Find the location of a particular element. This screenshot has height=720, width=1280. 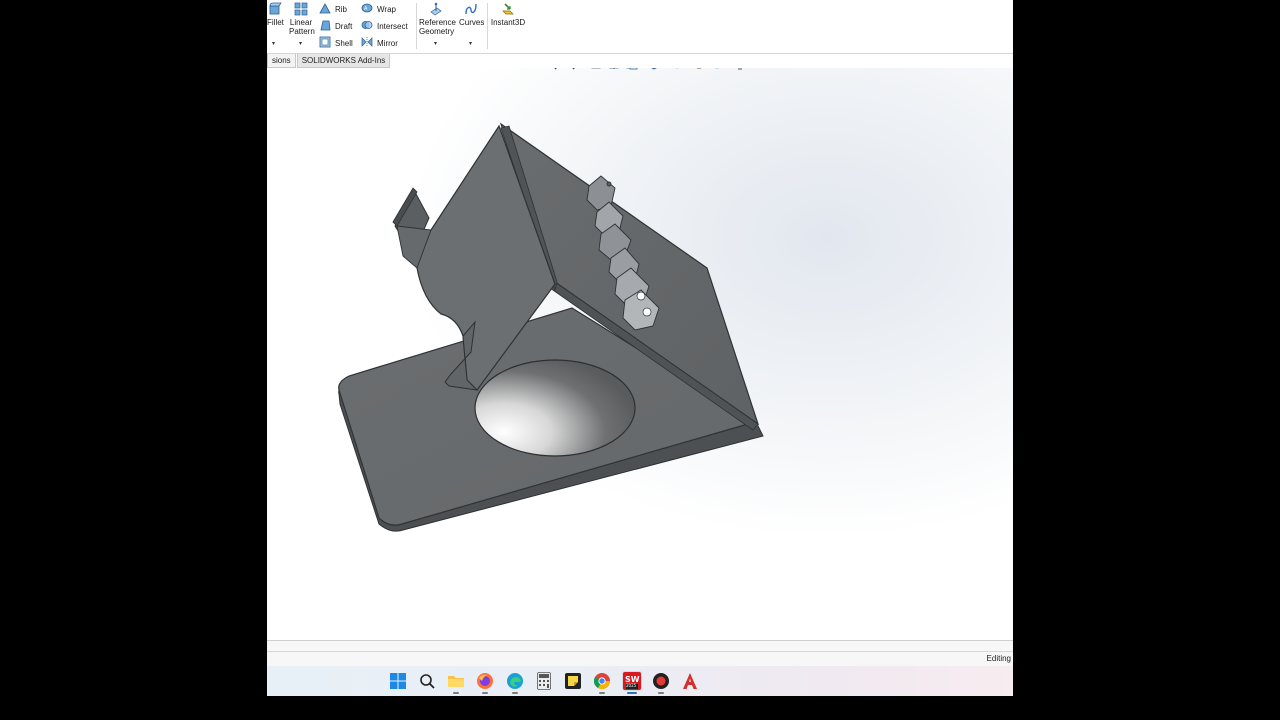

firefox-icon is located at coordinates (485, 682).